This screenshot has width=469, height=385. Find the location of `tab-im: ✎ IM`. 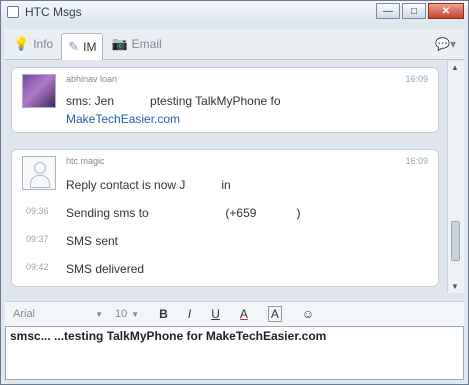

tab-im: ✎ IM is located at coordinates (82, 46).